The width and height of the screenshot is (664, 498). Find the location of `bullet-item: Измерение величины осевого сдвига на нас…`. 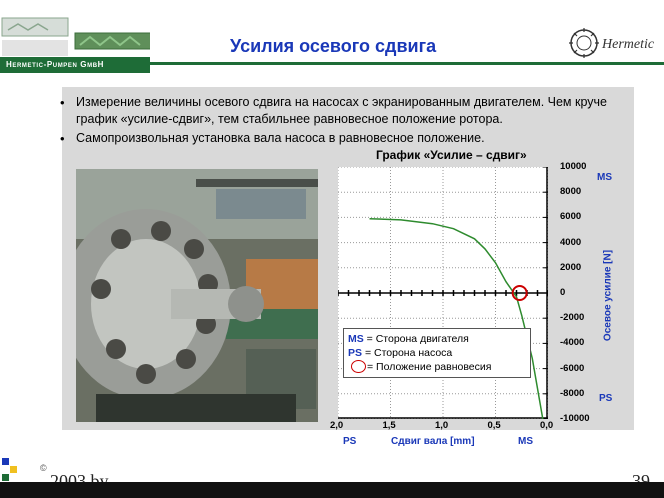

bullet-item: Измерение величины осевого сдвига на нас… is located at coordinates (343, 111).